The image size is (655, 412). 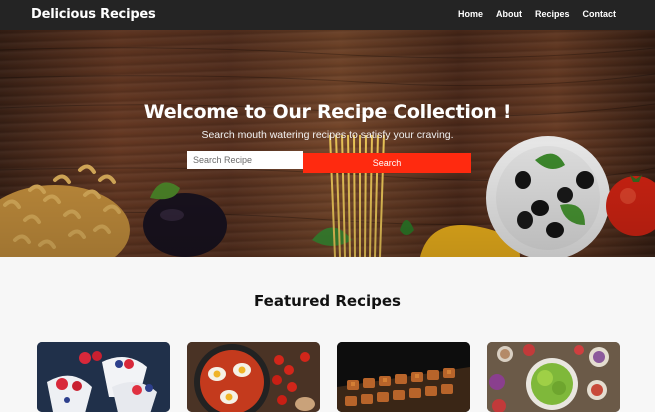 I want to click on salad-ingredients-image, so click(x=553, y=377).